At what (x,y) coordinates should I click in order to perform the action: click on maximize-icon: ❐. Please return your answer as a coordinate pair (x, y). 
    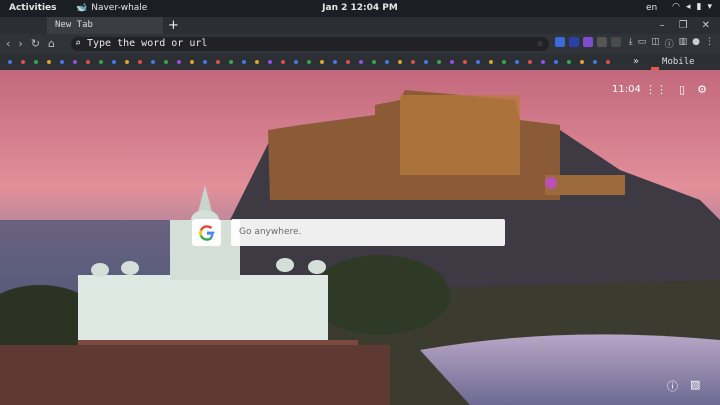
    Looking at the image, I should click on (683, 25).